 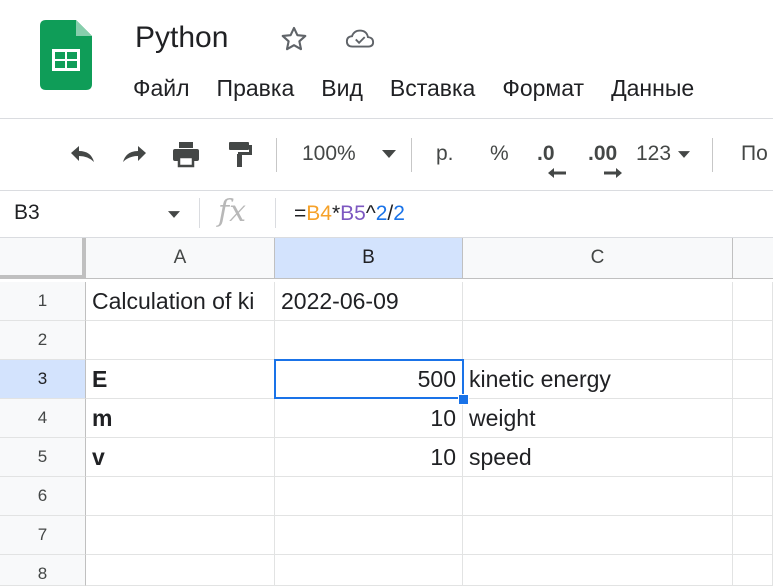 What do you see at coordinates (180, 535) in the screenshot?
I see `cell-a7` at bounding box center [180, 535].